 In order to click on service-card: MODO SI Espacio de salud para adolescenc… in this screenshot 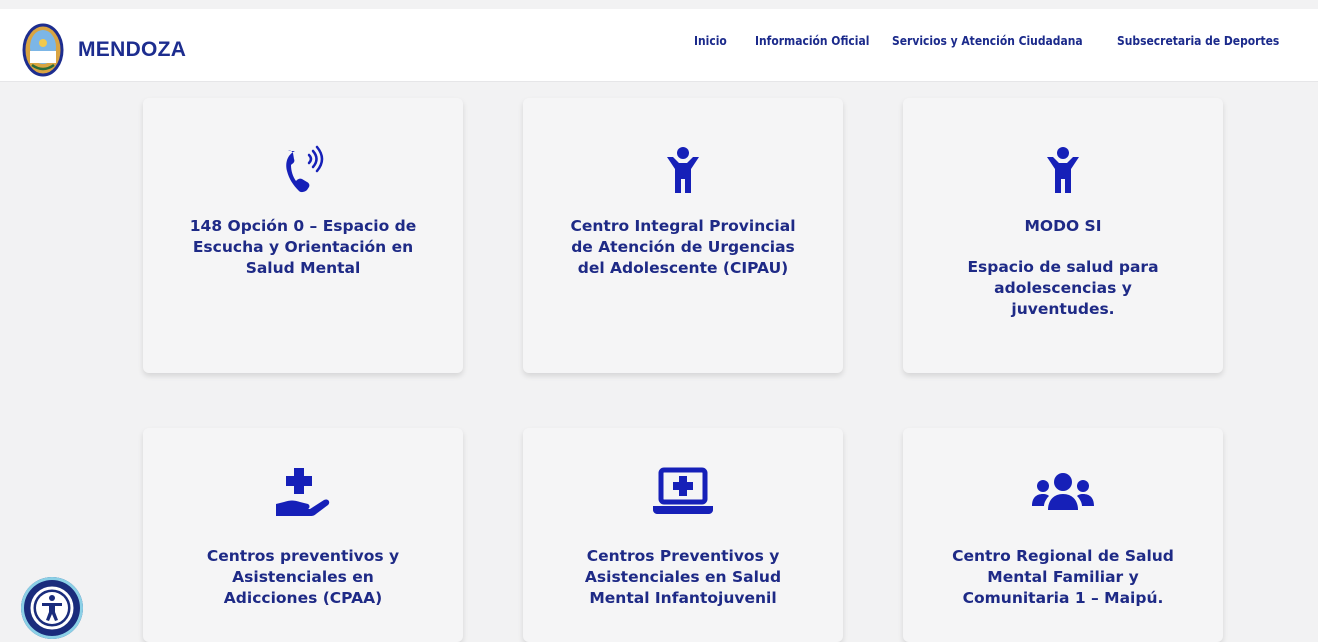, I will do `click(1063, 235)`.